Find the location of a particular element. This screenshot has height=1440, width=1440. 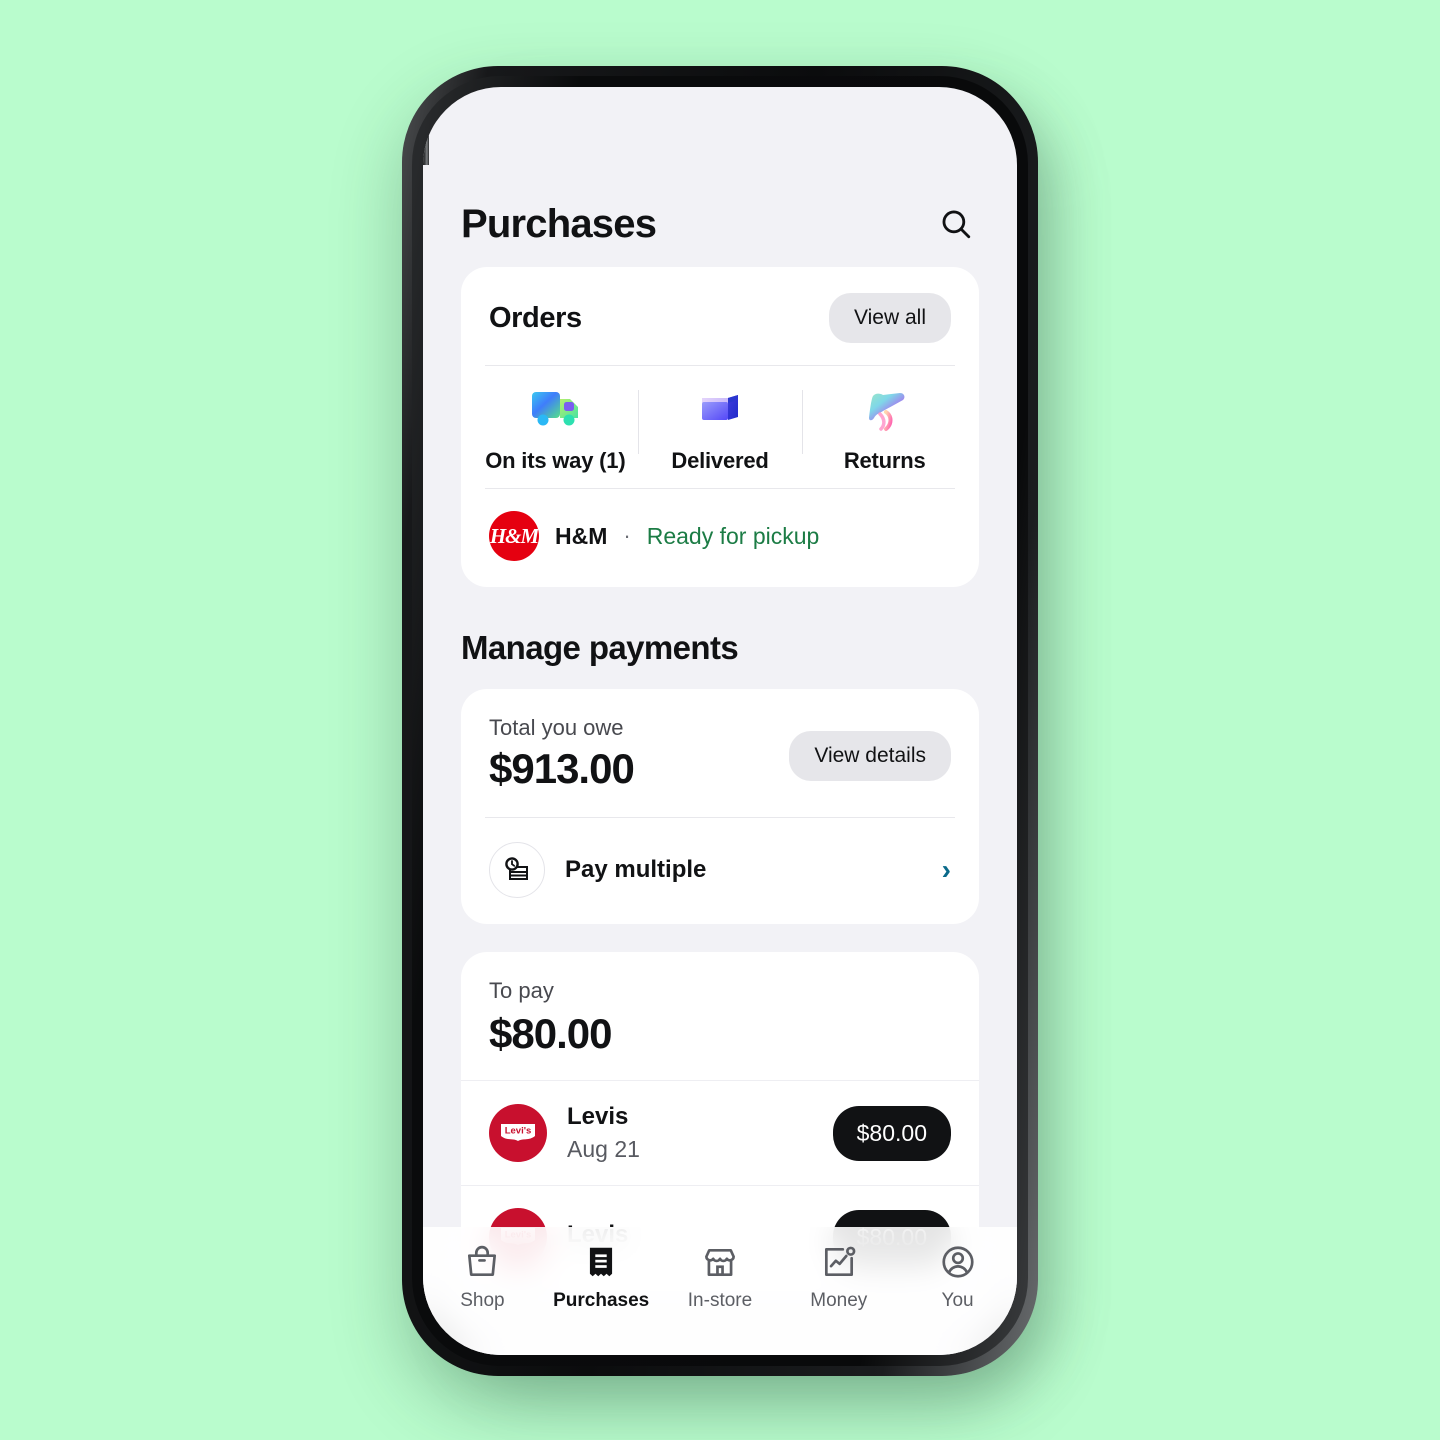

hm-logo: H&M is located at coordinates (514, 536).